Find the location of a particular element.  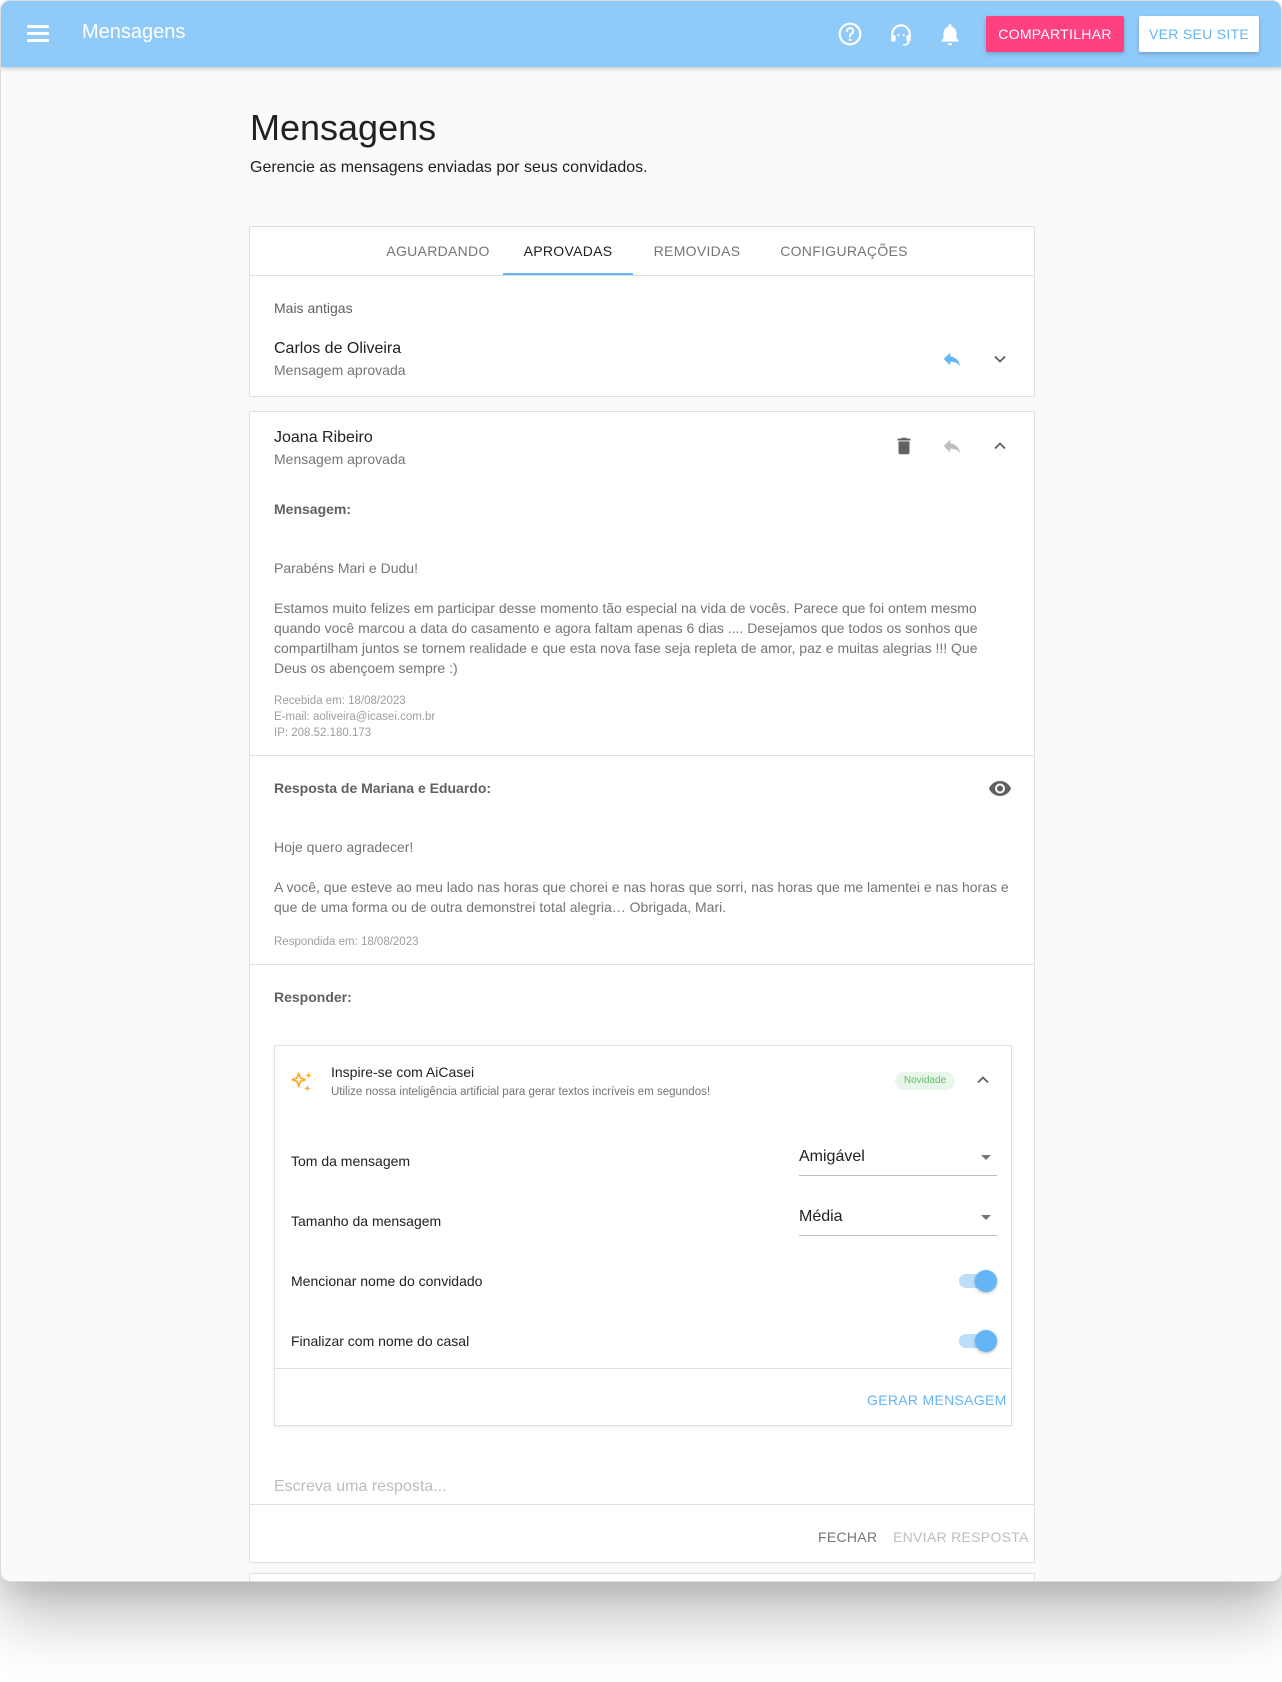

tab-removidas: REMOVIDAS is located at coordinates (697, 251).